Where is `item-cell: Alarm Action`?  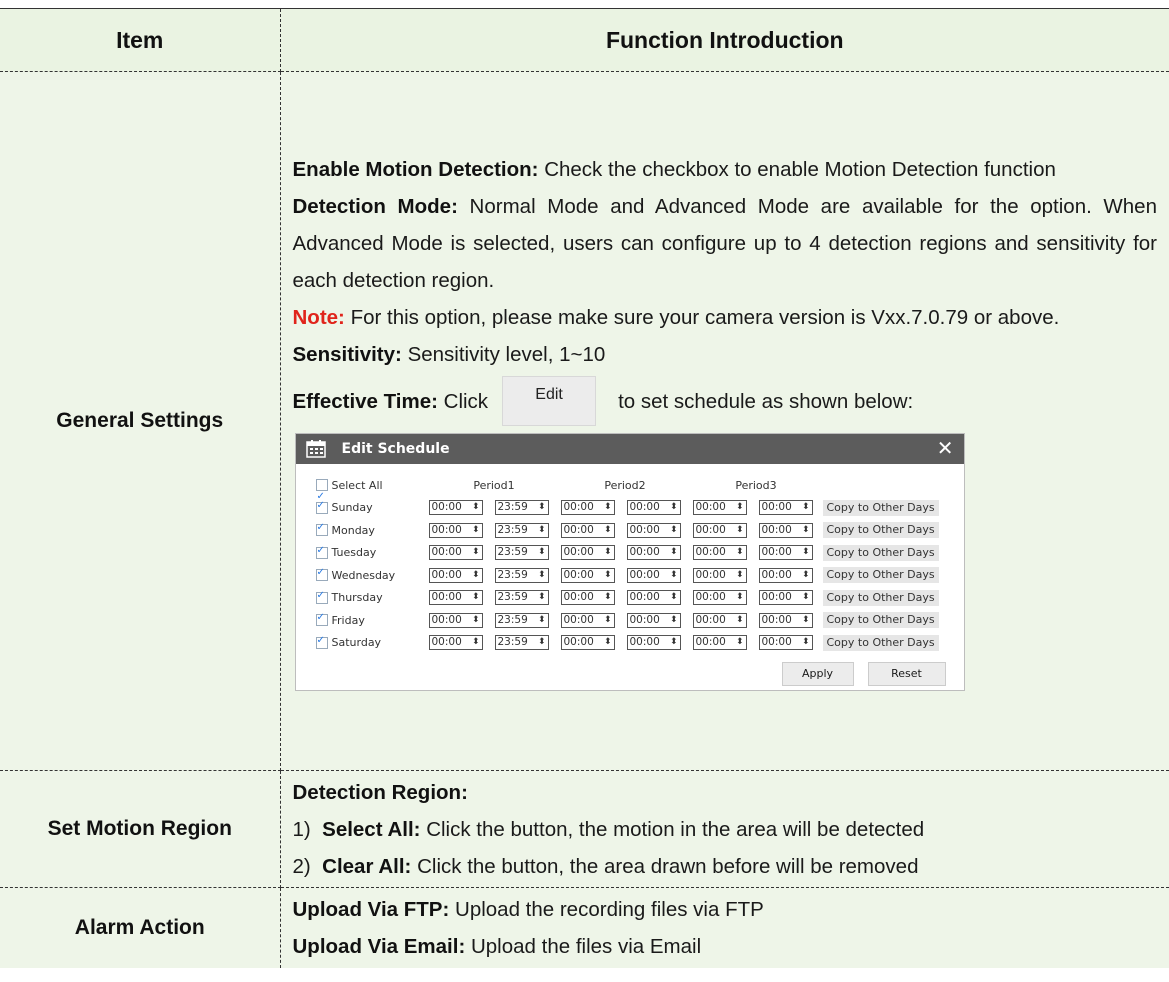
item-cell: Alarm Action is located at coordinates (140, 927).